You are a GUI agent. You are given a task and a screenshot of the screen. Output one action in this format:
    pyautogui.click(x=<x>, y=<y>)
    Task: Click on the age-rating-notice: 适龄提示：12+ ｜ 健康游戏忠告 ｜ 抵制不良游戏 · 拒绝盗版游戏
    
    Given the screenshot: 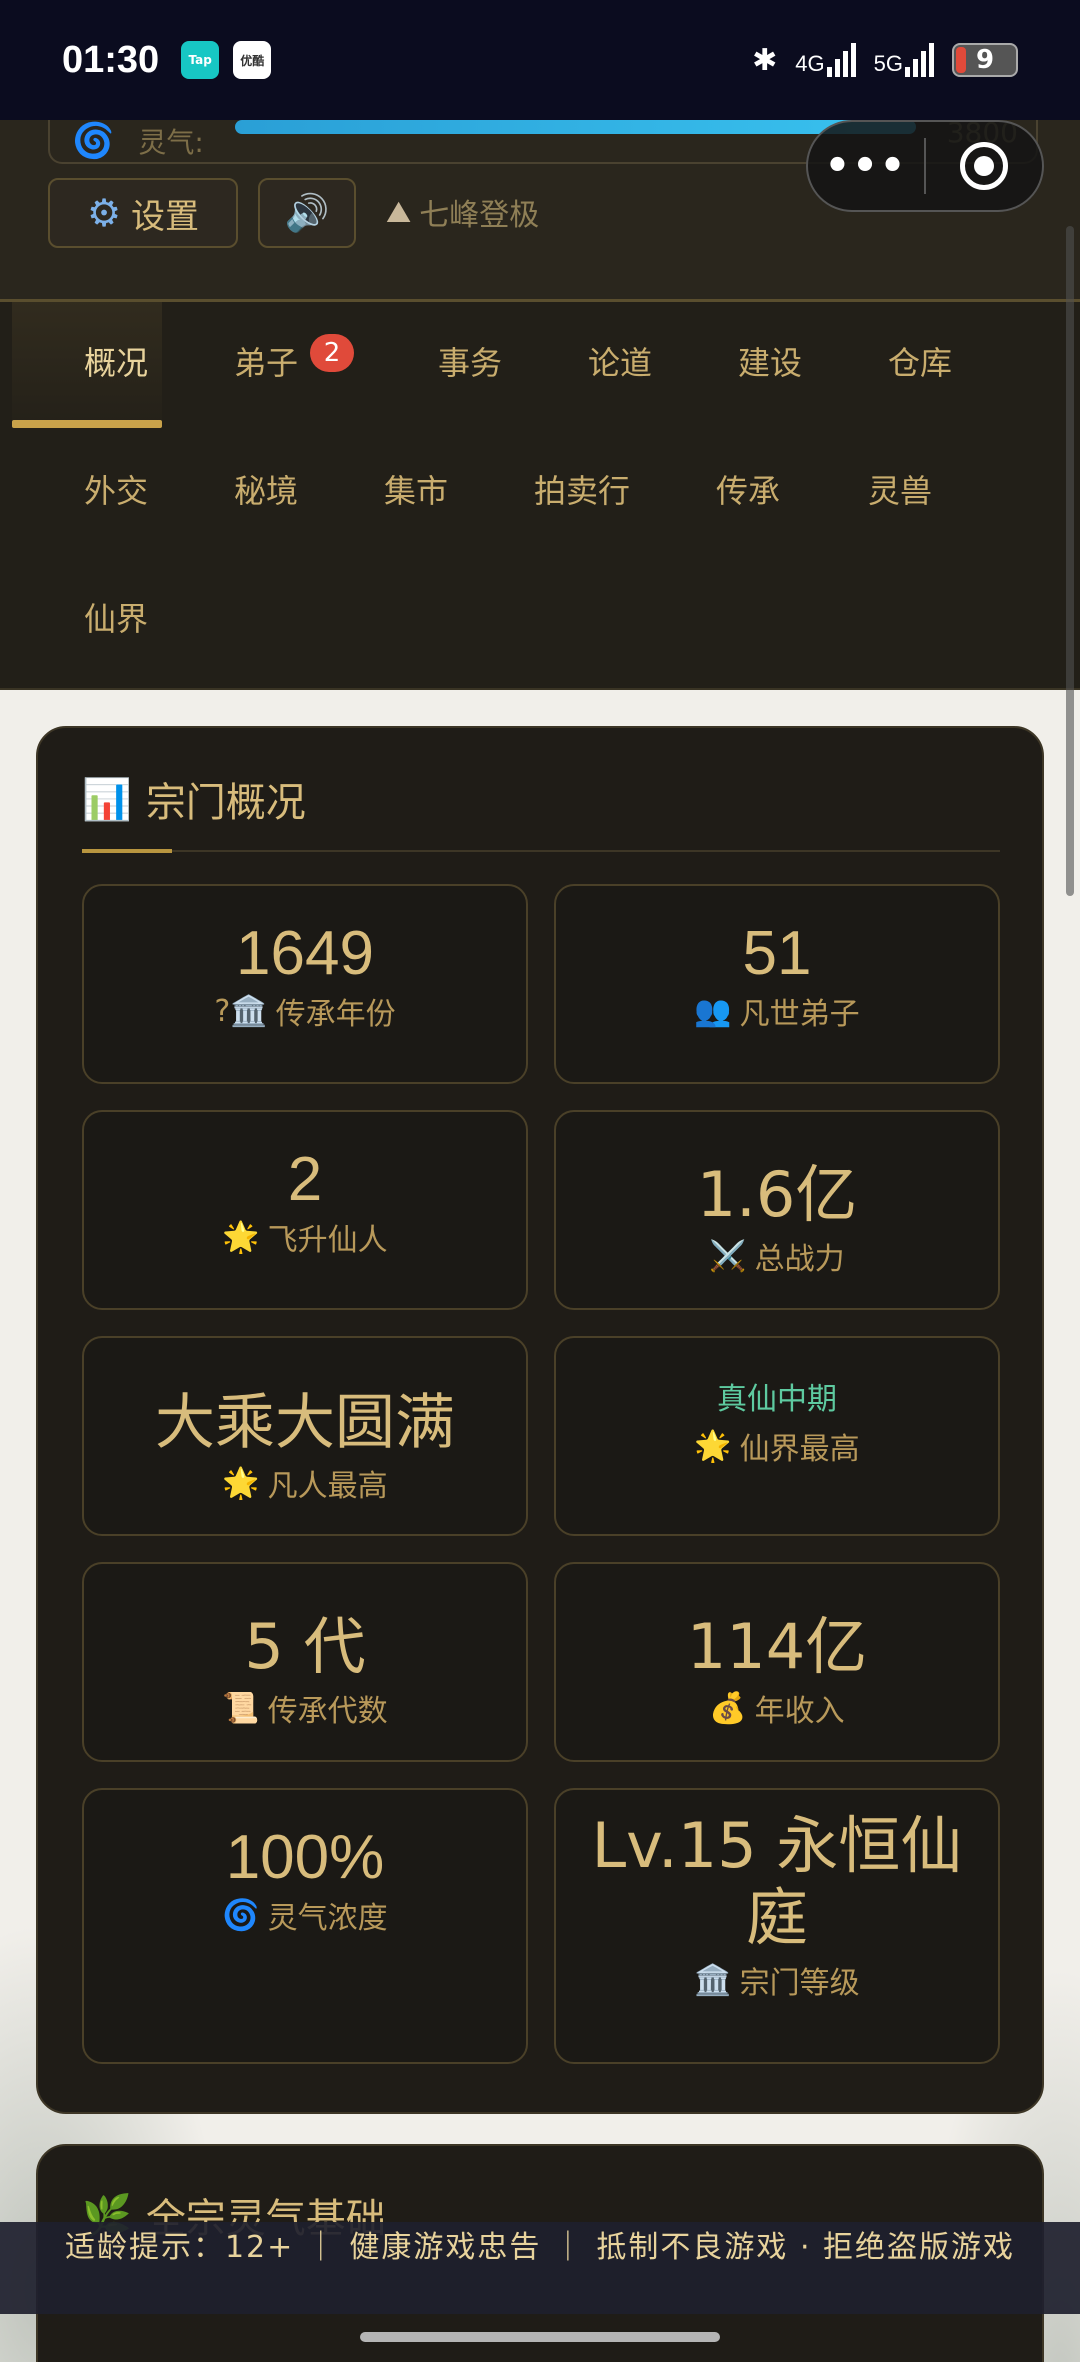 What is the action you would take?
    pyautogui.click(x=540, y=2268)
    